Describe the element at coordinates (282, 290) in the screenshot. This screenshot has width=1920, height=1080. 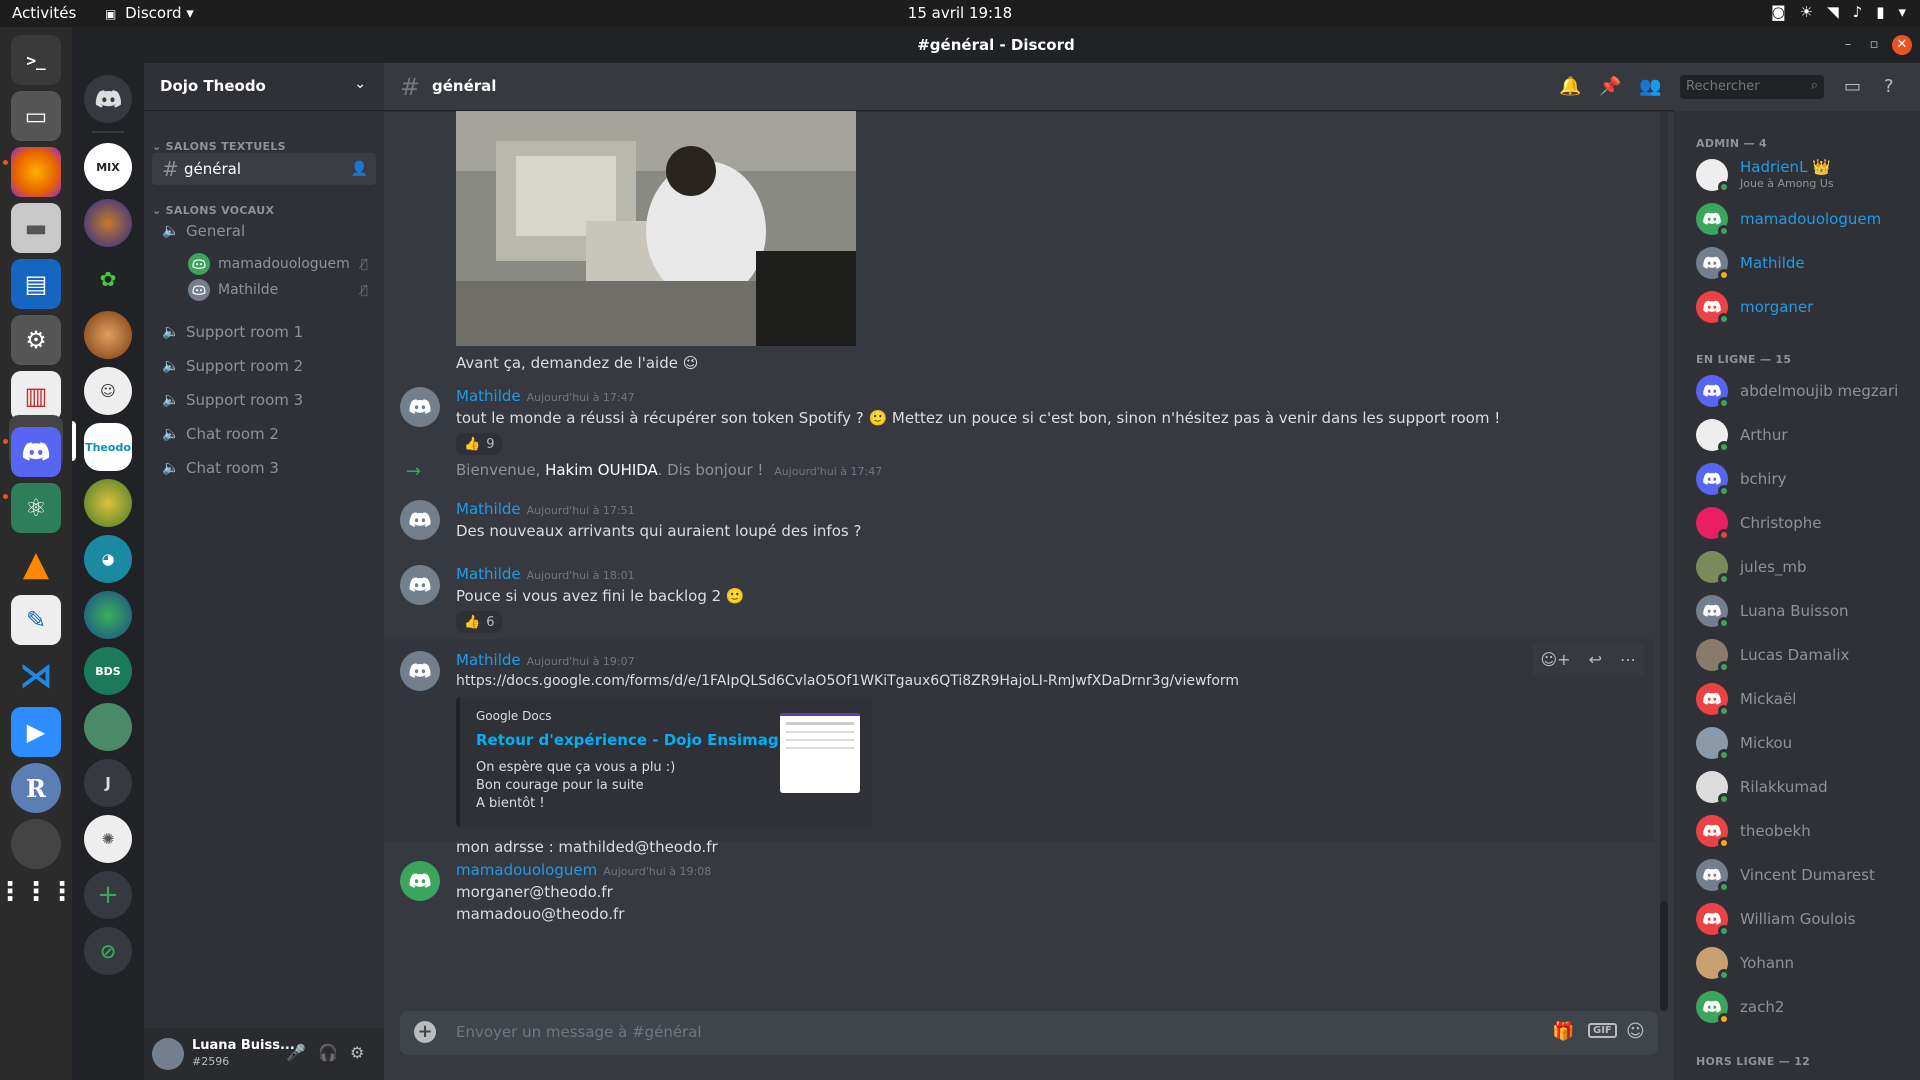
I see `voice-user: Mathilde 🎙̸` at that location.